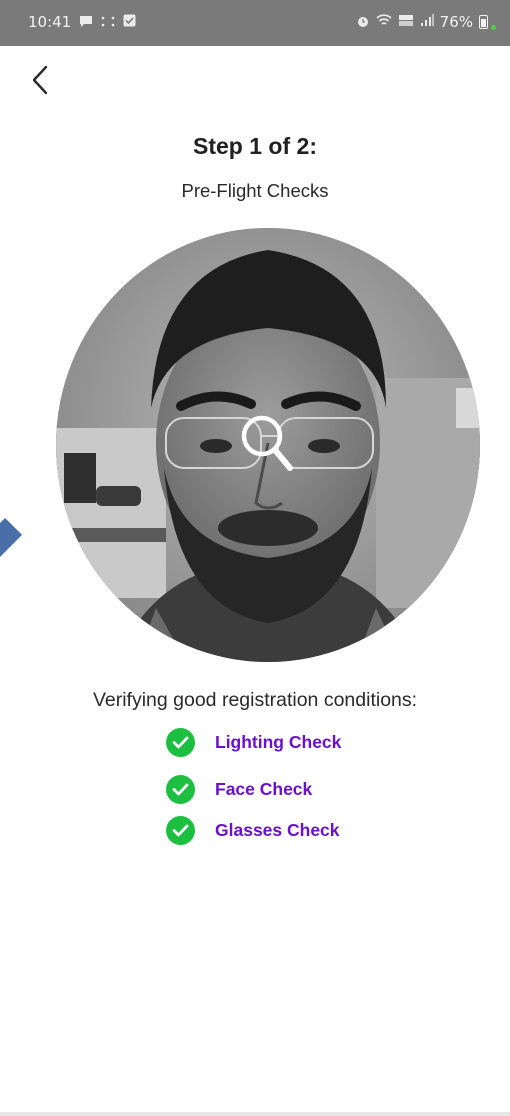 The image size is (510, 1116). What do you see at coordinates (255, 190) in the screenshot?
I see `page-subtitle: Pre-Flight Checks` at bounding box center [255, 190].